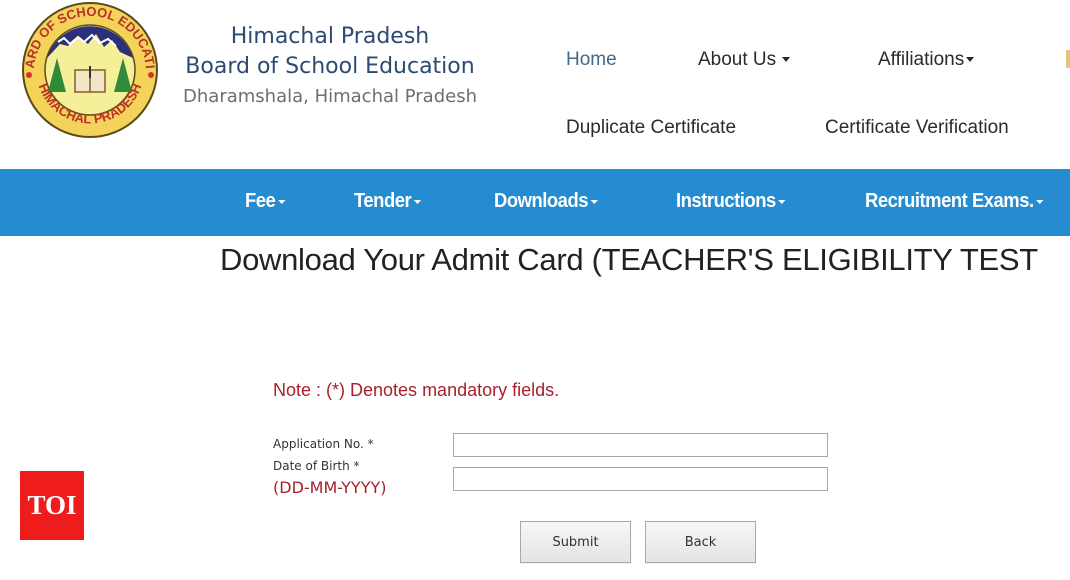  I want to click on back-button: Back, so click(700, 542).